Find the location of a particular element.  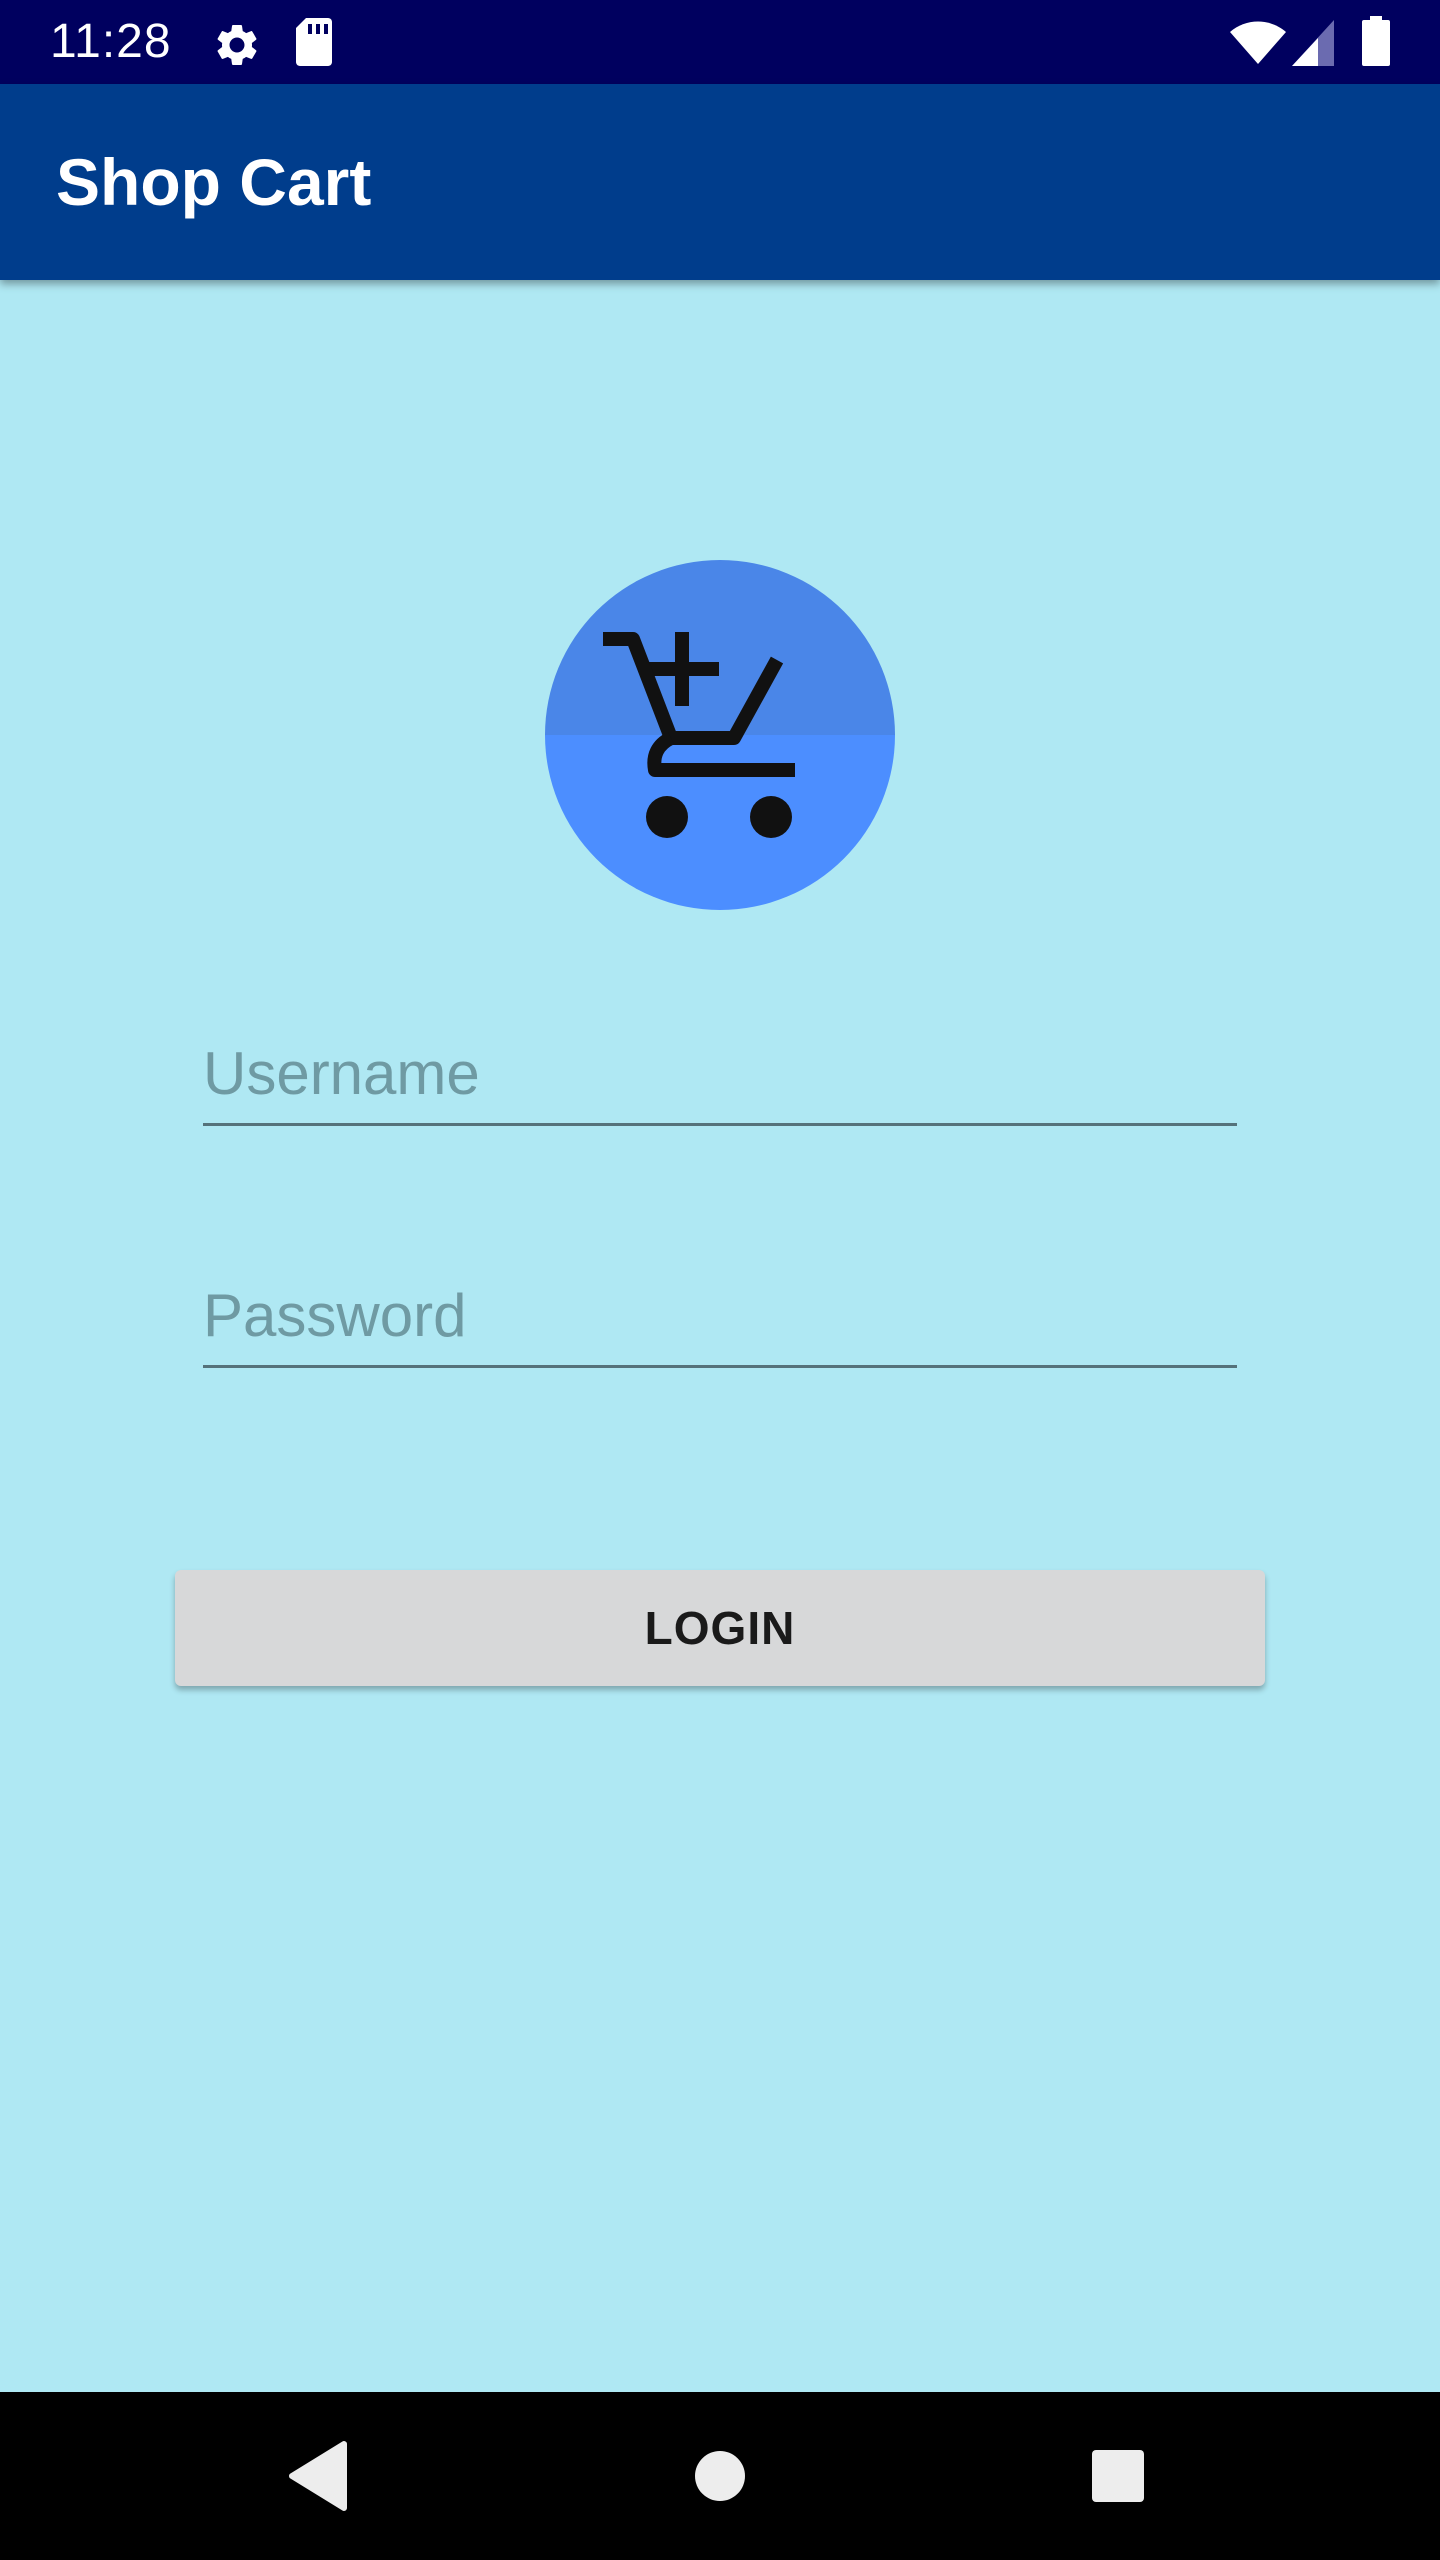

recents-icon is located at coordinates (1118, 2476).